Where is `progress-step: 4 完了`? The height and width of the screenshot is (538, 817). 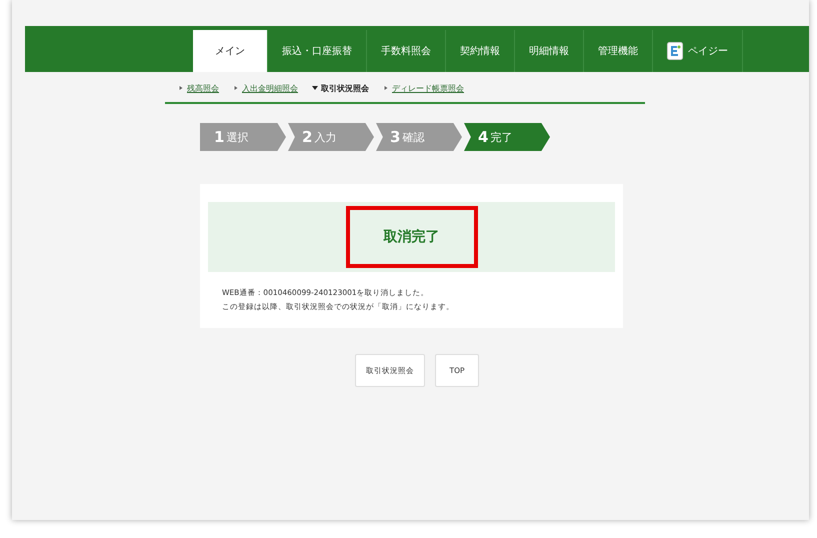
progress-step: 4 完了 is located at coordinates (507, 137).